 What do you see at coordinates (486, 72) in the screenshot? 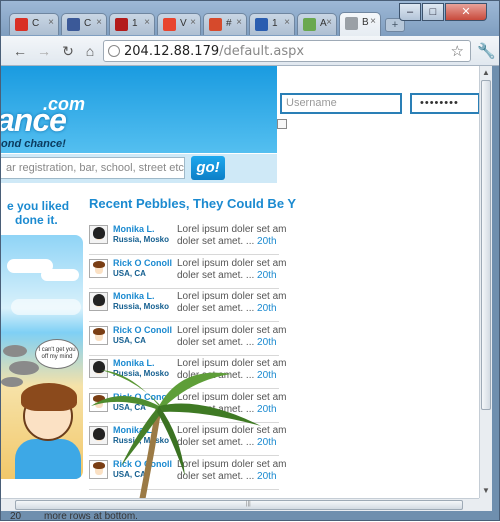
I see `scroll-up-icon: ▲` at bounding box center [486, 72].